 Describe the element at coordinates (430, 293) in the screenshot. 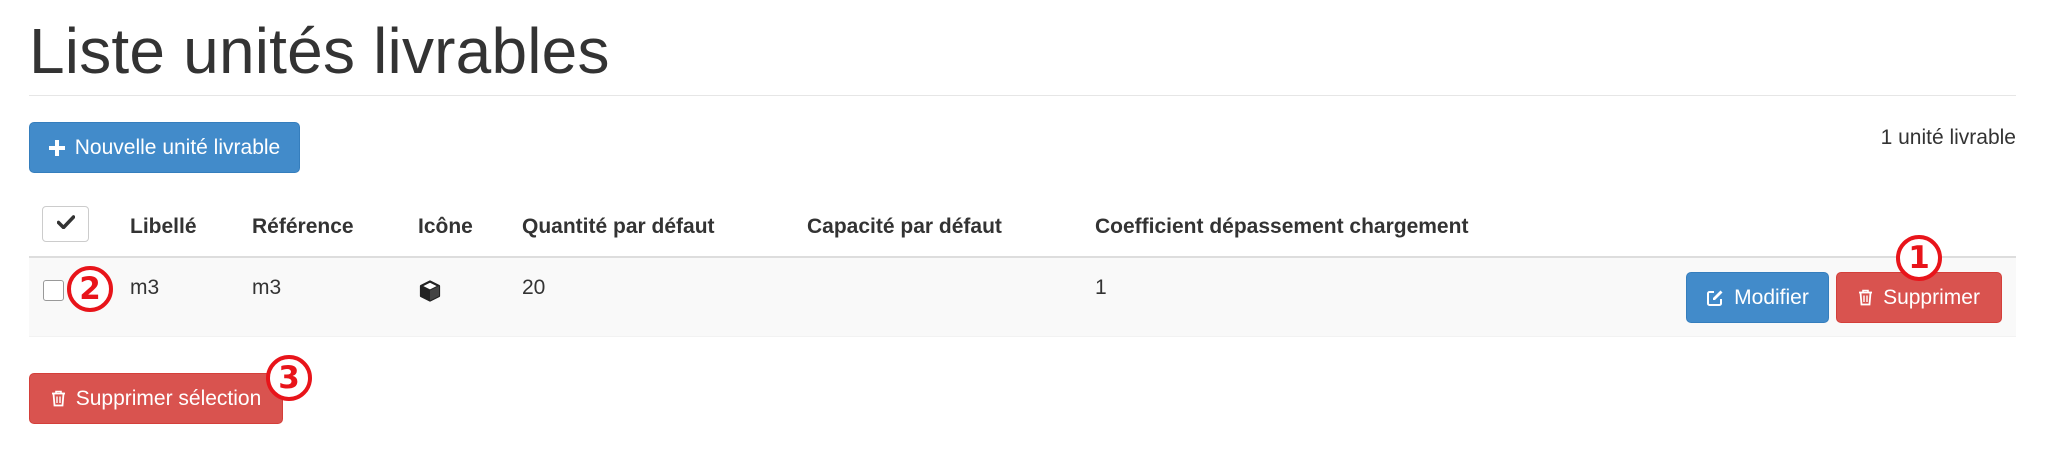

I see `cube-icon` at that location.